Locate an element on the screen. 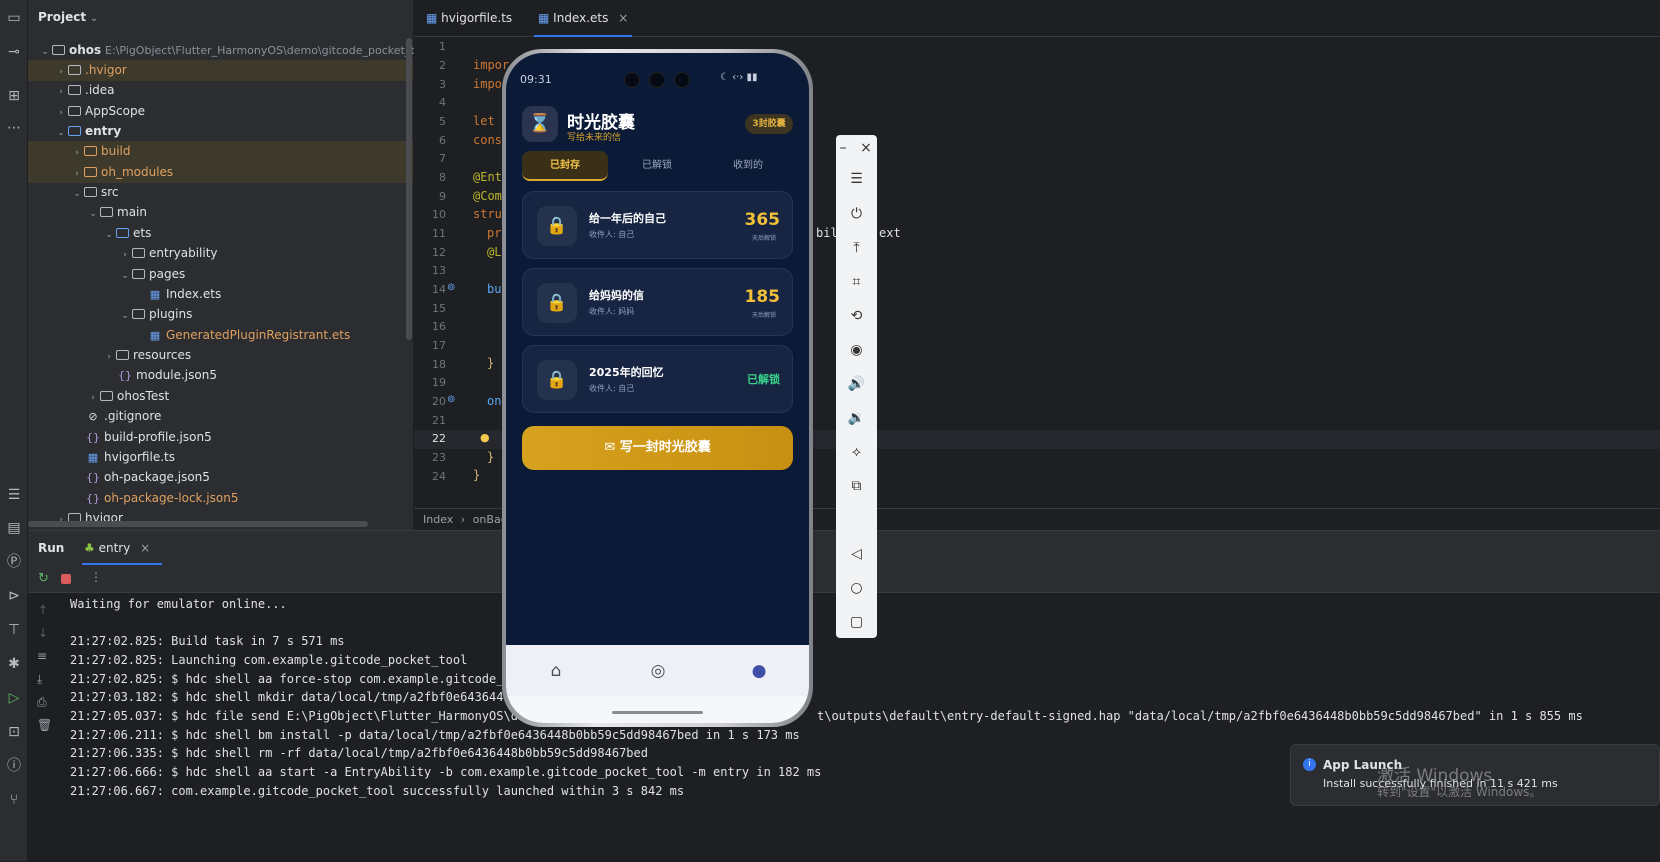 The height and width of the screenshot is (862, 1660). tree-item: {} module.json5 is located at coordinates (220, 375).